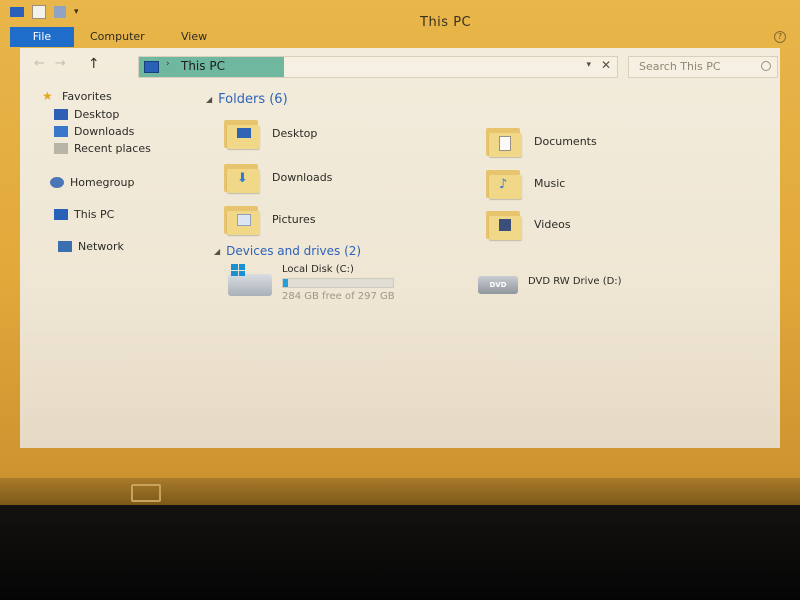 The height and width of the screenshot is (600, 800). I want to click on nav-item-network: Network, so click(91, 246).